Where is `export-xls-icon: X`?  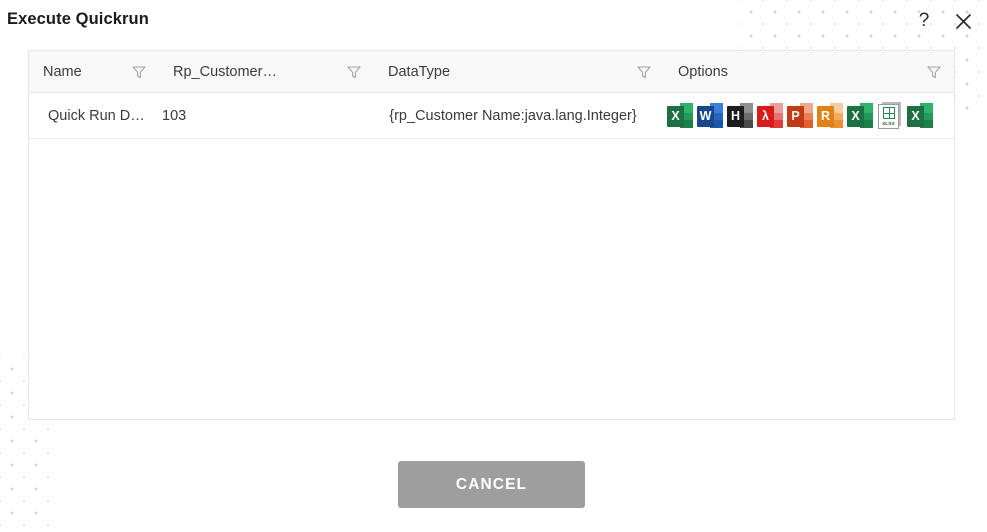
export-xls-icon: X is located at coordinates (860, 116).